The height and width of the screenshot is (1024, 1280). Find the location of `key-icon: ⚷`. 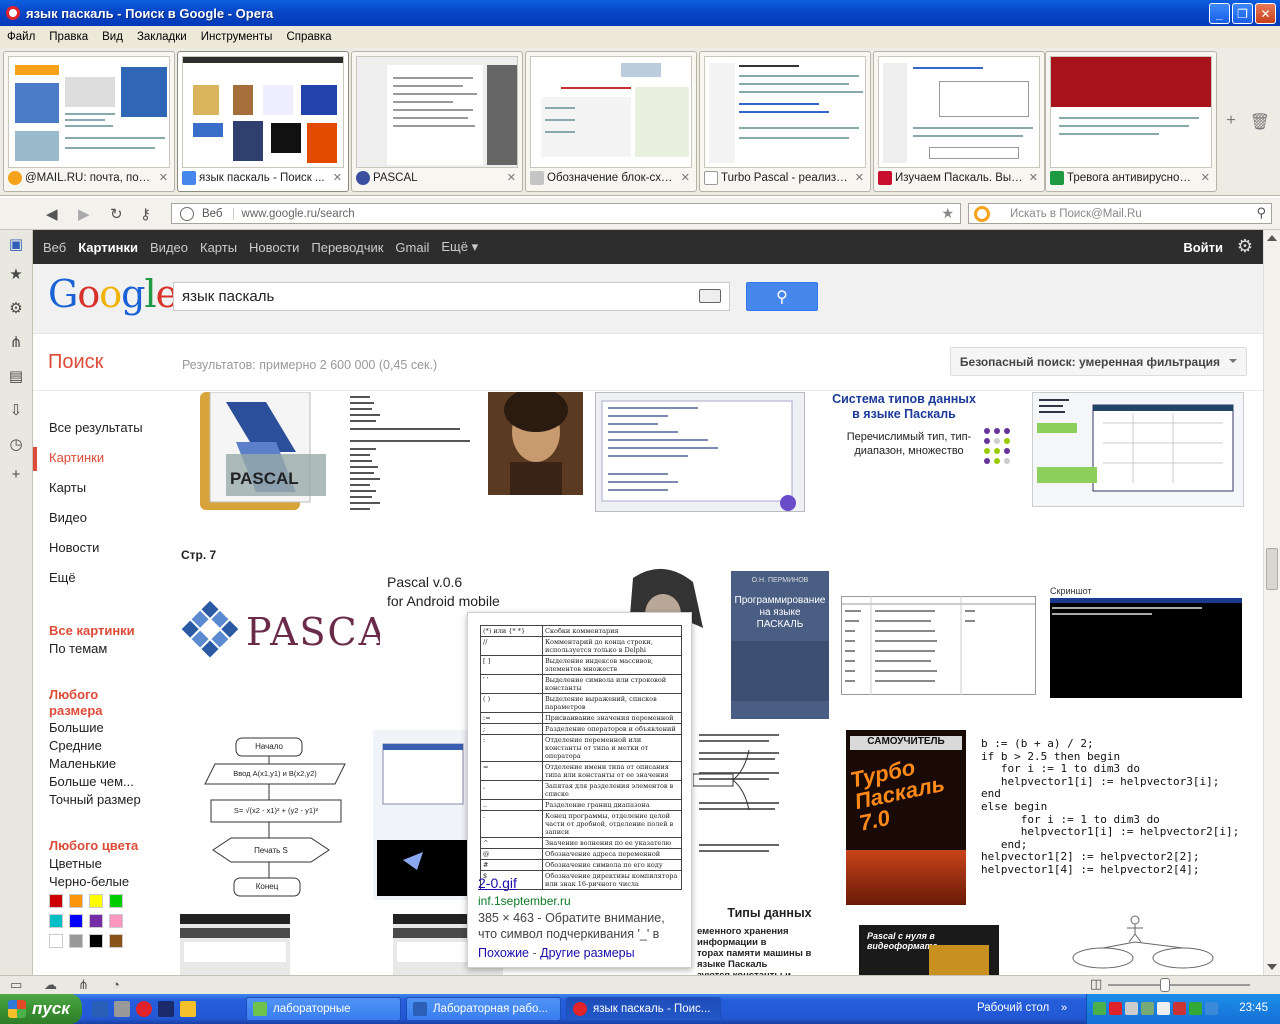

key-icon: ⚷ is located at coordinates (145, 214).